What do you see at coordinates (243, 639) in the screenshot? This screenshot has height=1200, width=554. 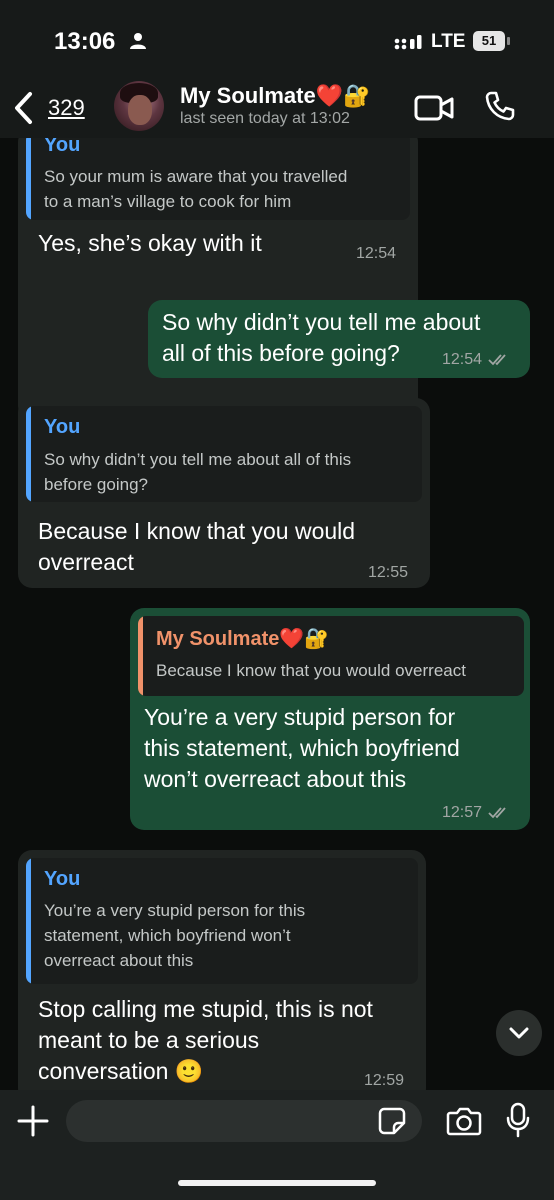 I see `quote-author: My Soulmate❤️🔐` at bounding box center [243, 639].